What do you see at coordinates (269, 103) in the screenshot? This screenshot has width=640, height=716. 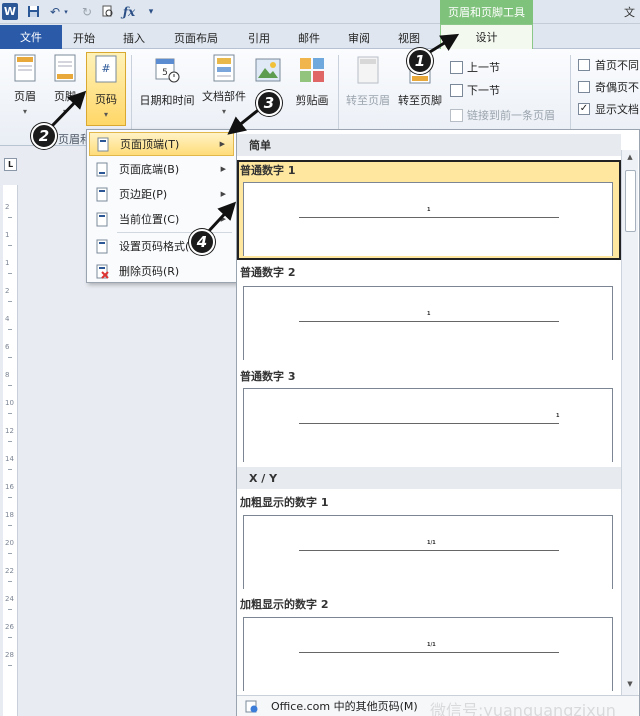 I see `annotation-badge-3: 3` at bounding box center [269, 103].